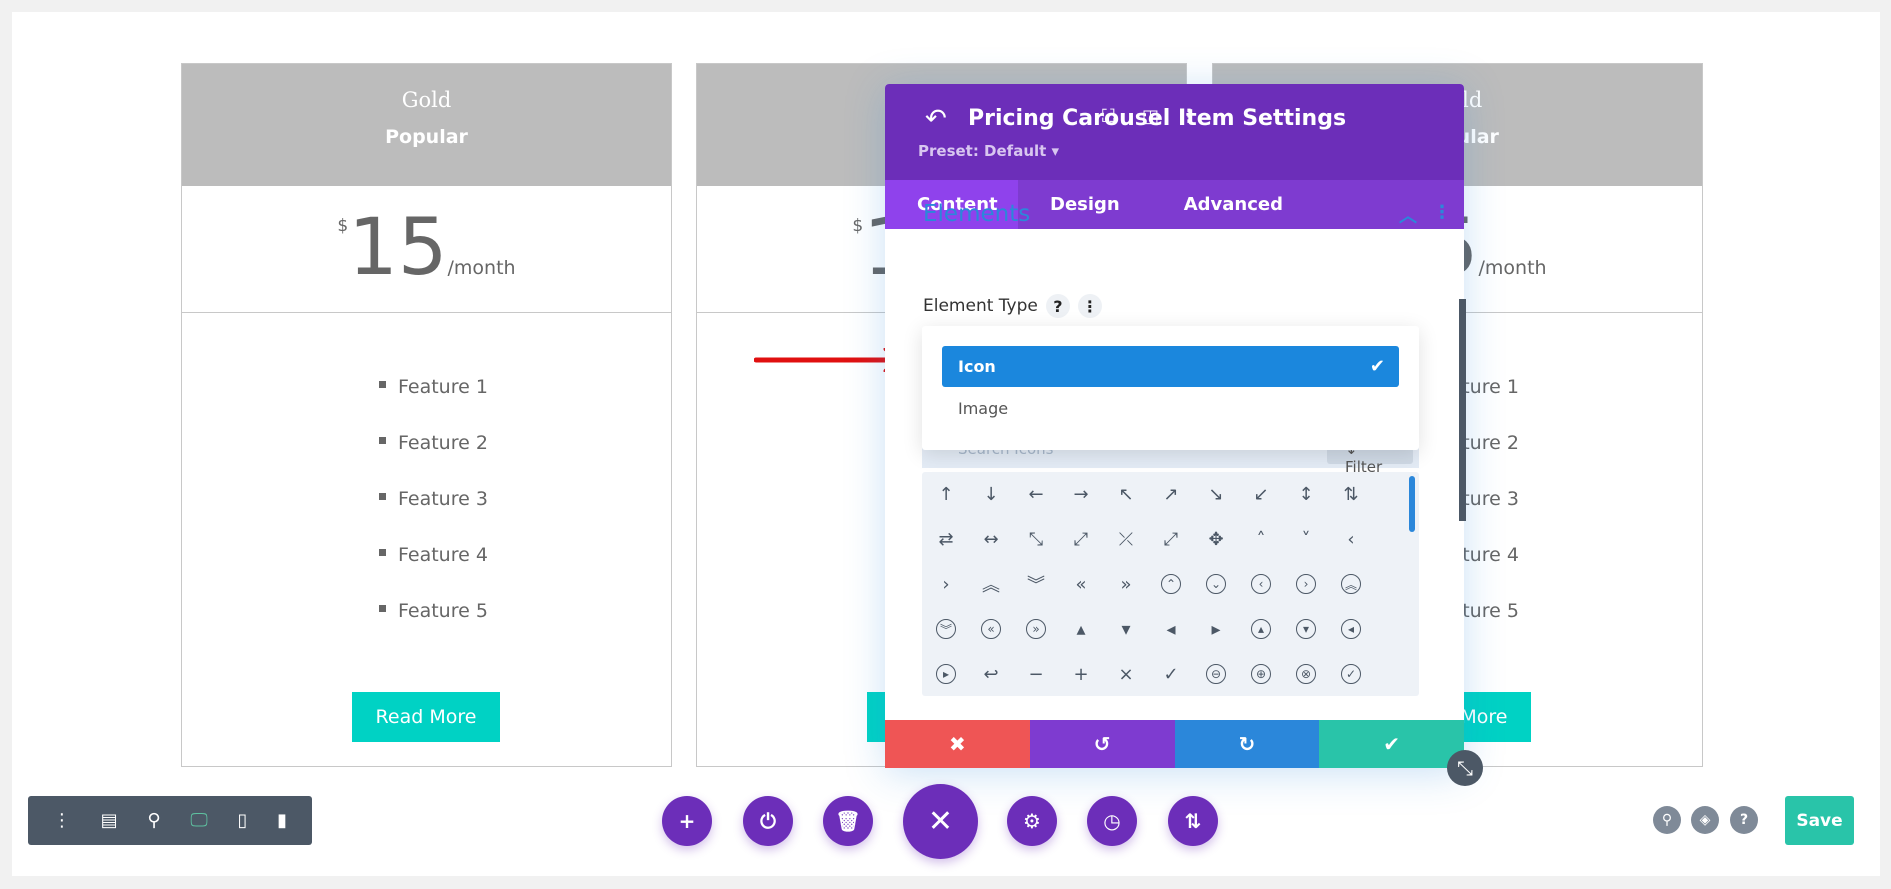 The height and width of the screenshot is (889, 1891). I want to click on read-more-button: Read More, so click(426, 717).